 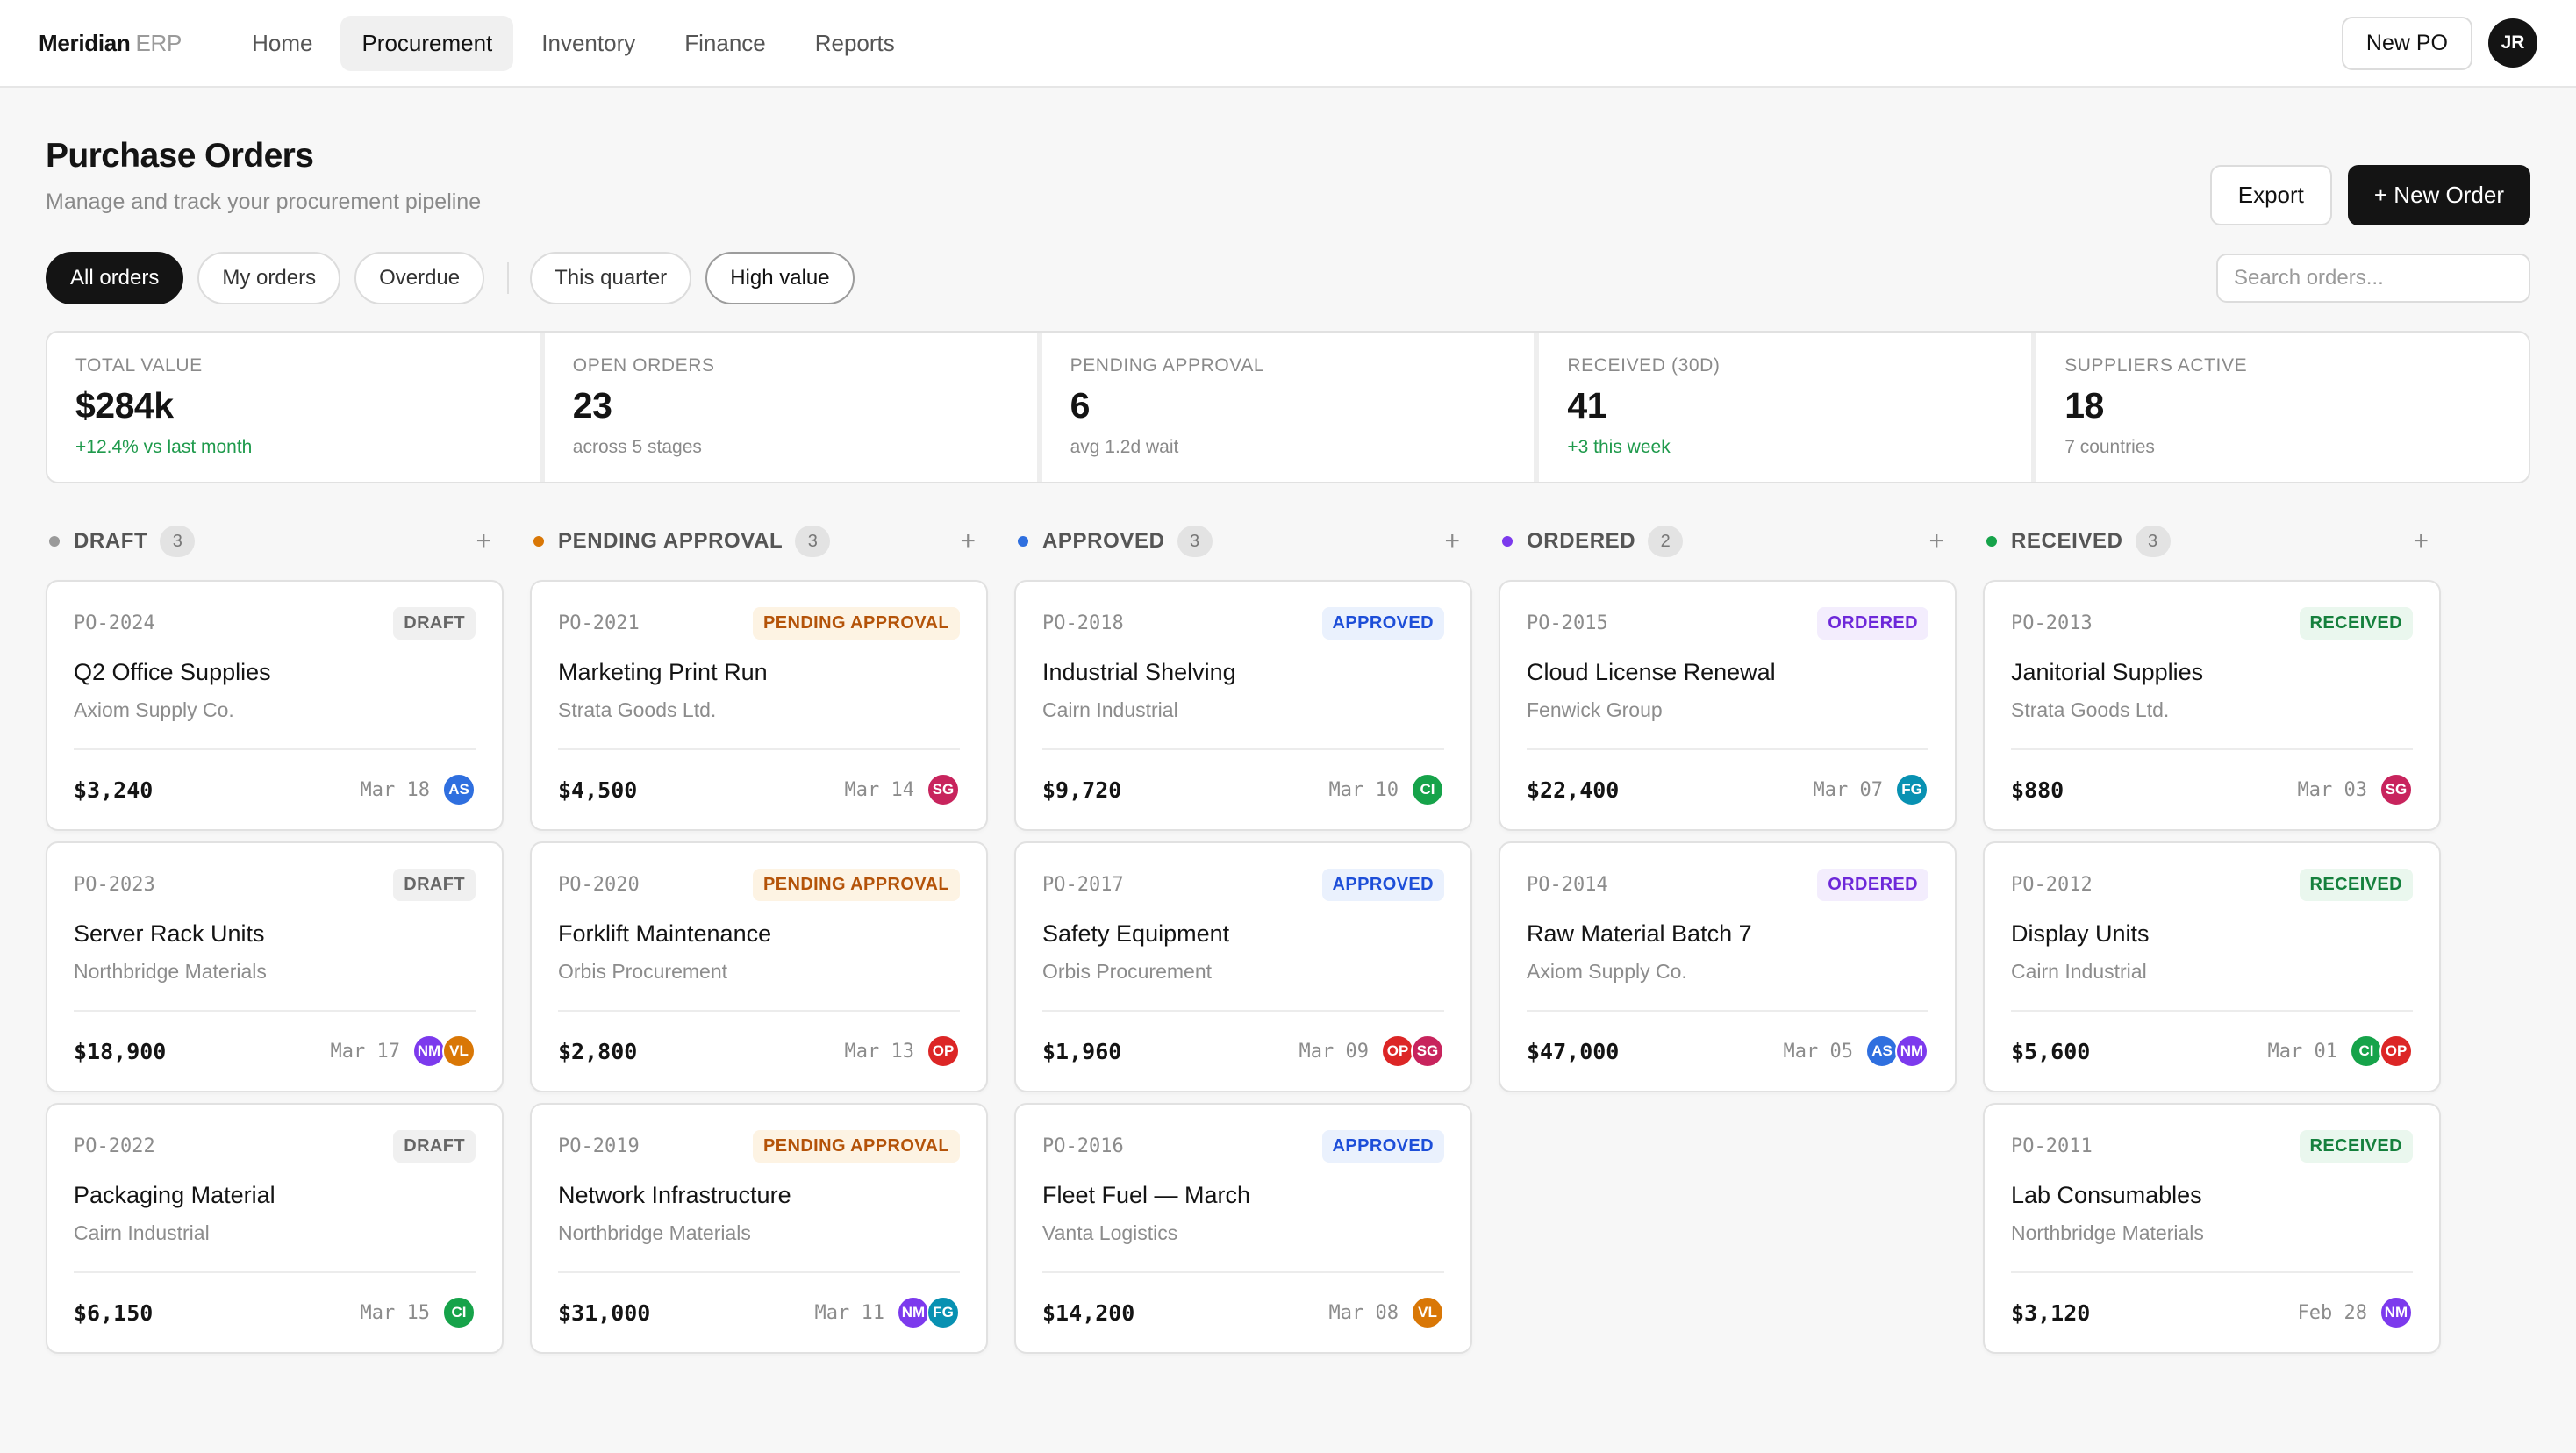 What do you see at coordinates (599, 623) in the screenshot?
I see `po-number: PO-2021` at bounding box center [599, 623].